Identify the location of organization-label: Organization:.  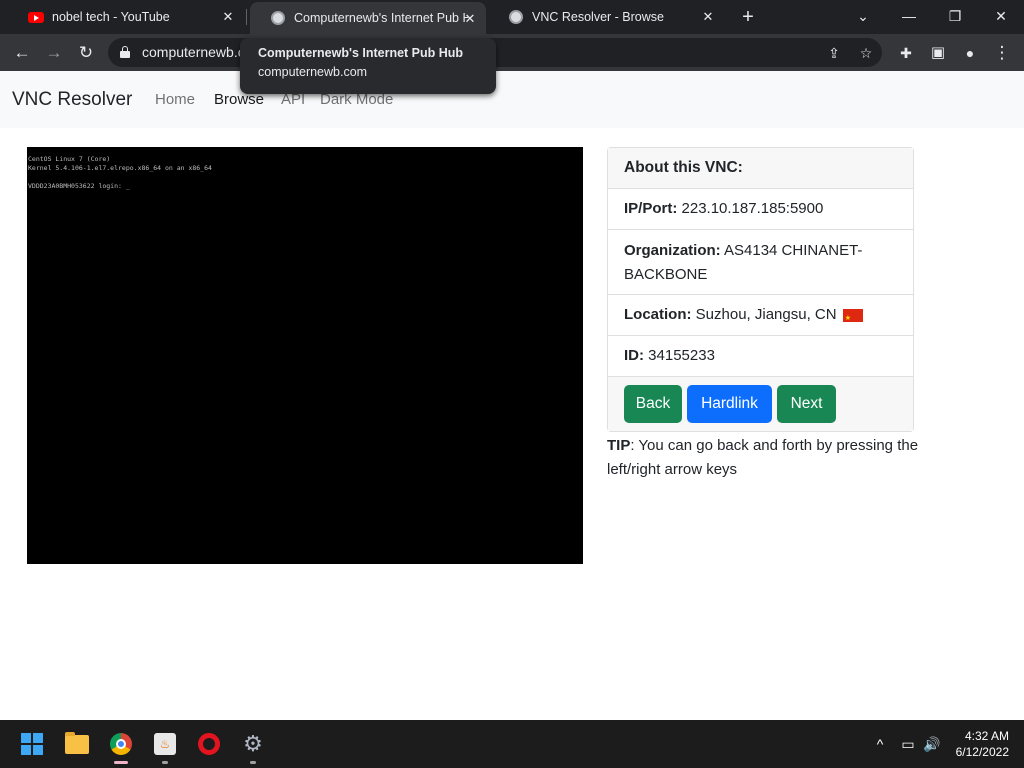
(672, 250).